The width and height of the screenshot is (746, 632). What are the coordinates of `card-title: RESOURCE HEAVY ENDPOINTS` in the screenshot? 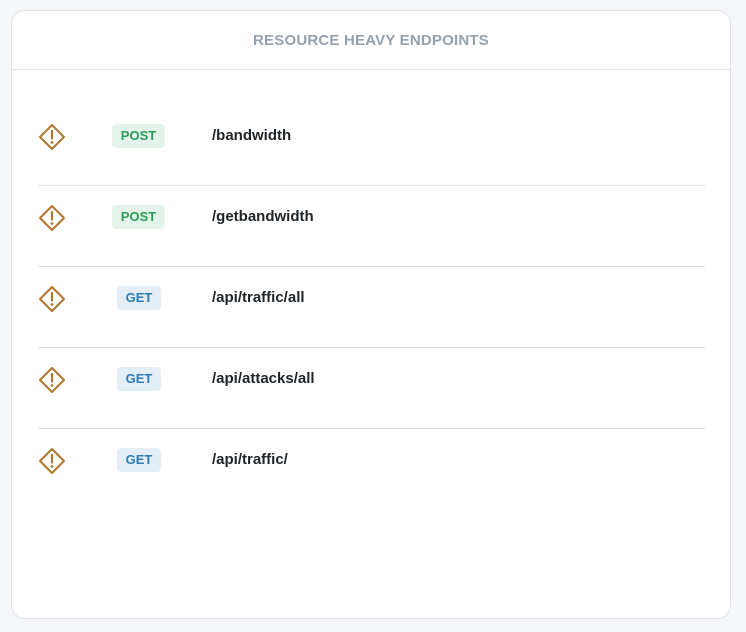 It's located at (371, 40).